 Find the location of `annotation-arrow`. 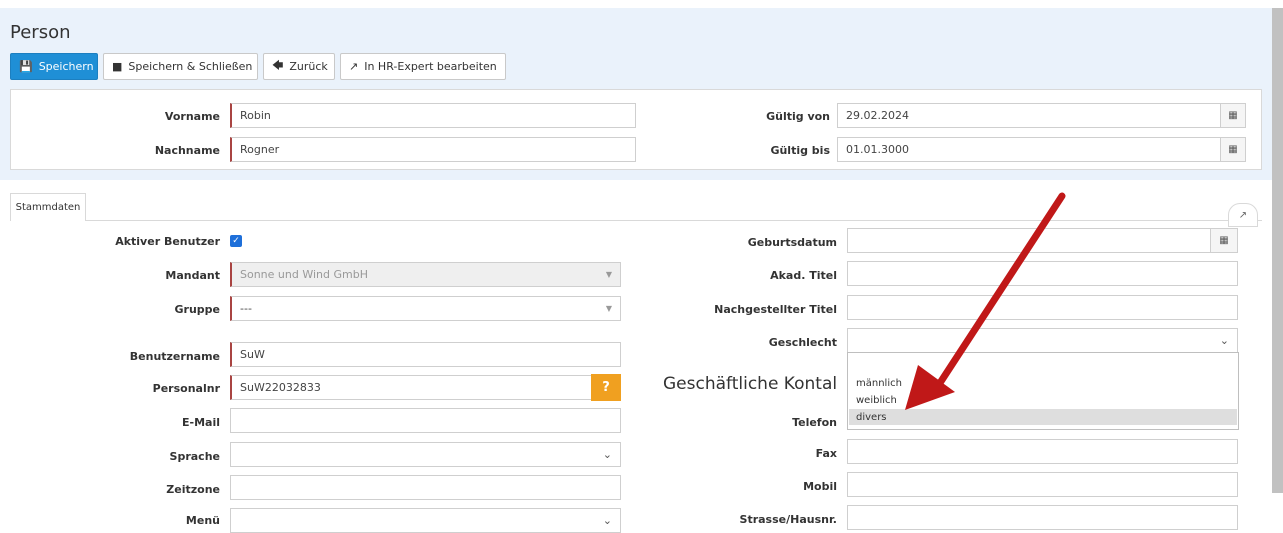

annotation-arrow is located at coordinates (985, 301).